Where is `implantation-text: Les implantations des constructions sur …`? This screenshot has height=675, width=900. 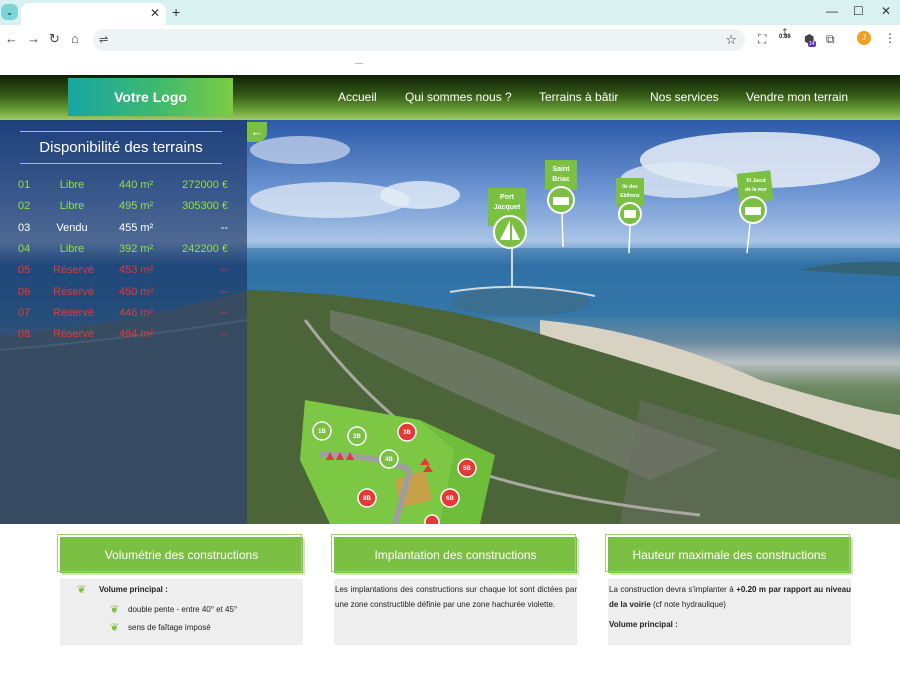
implantation-text: Les implantations des constructions sur … is located at coordinates (456, 597).